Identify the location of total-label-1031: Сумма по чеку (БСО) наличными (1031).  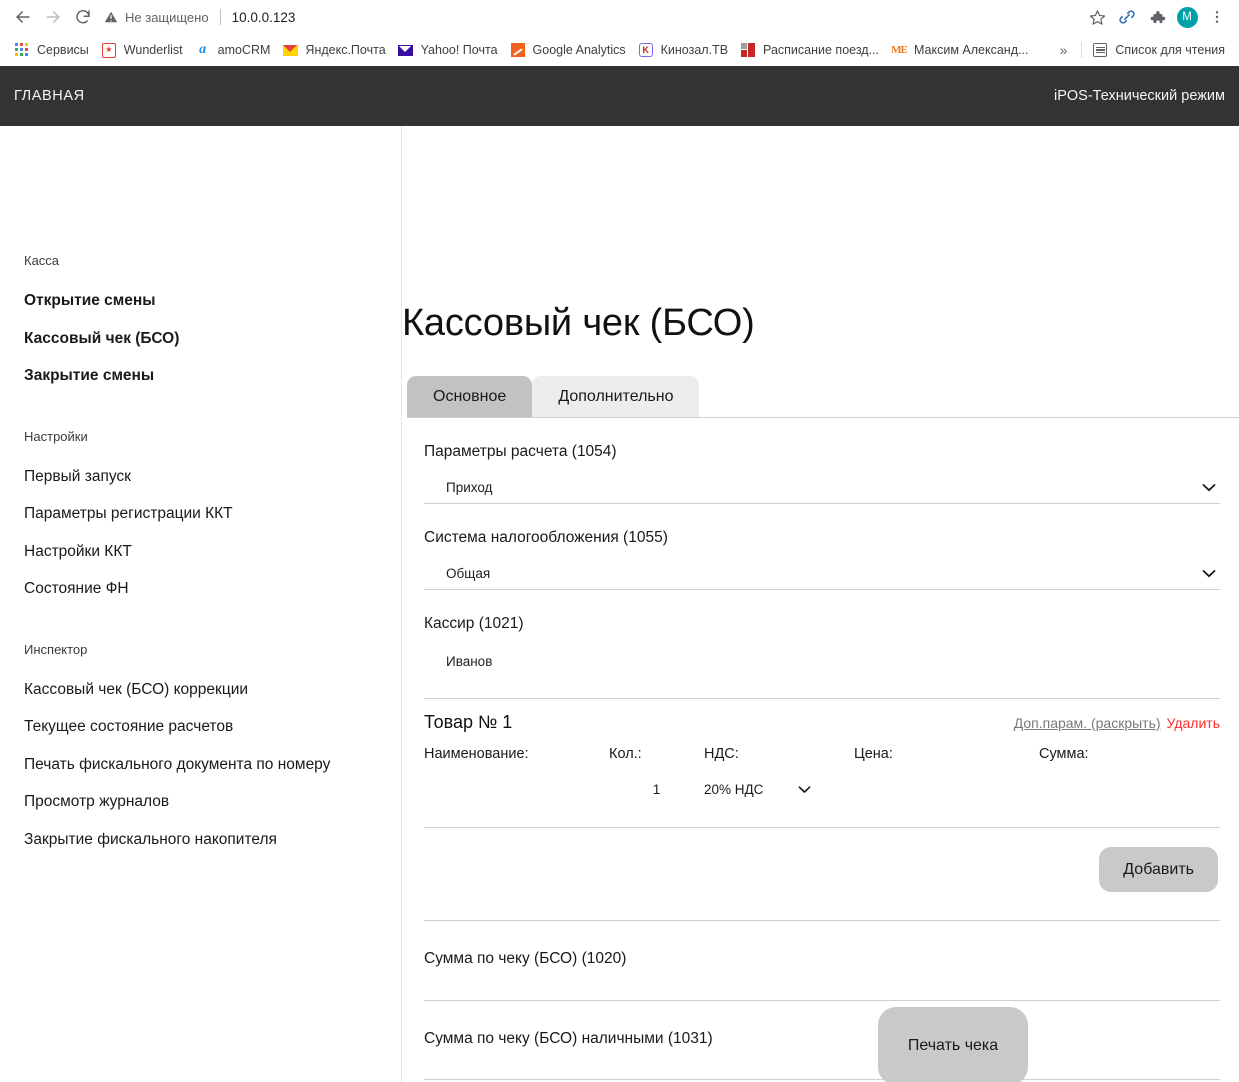
(568, 1038).